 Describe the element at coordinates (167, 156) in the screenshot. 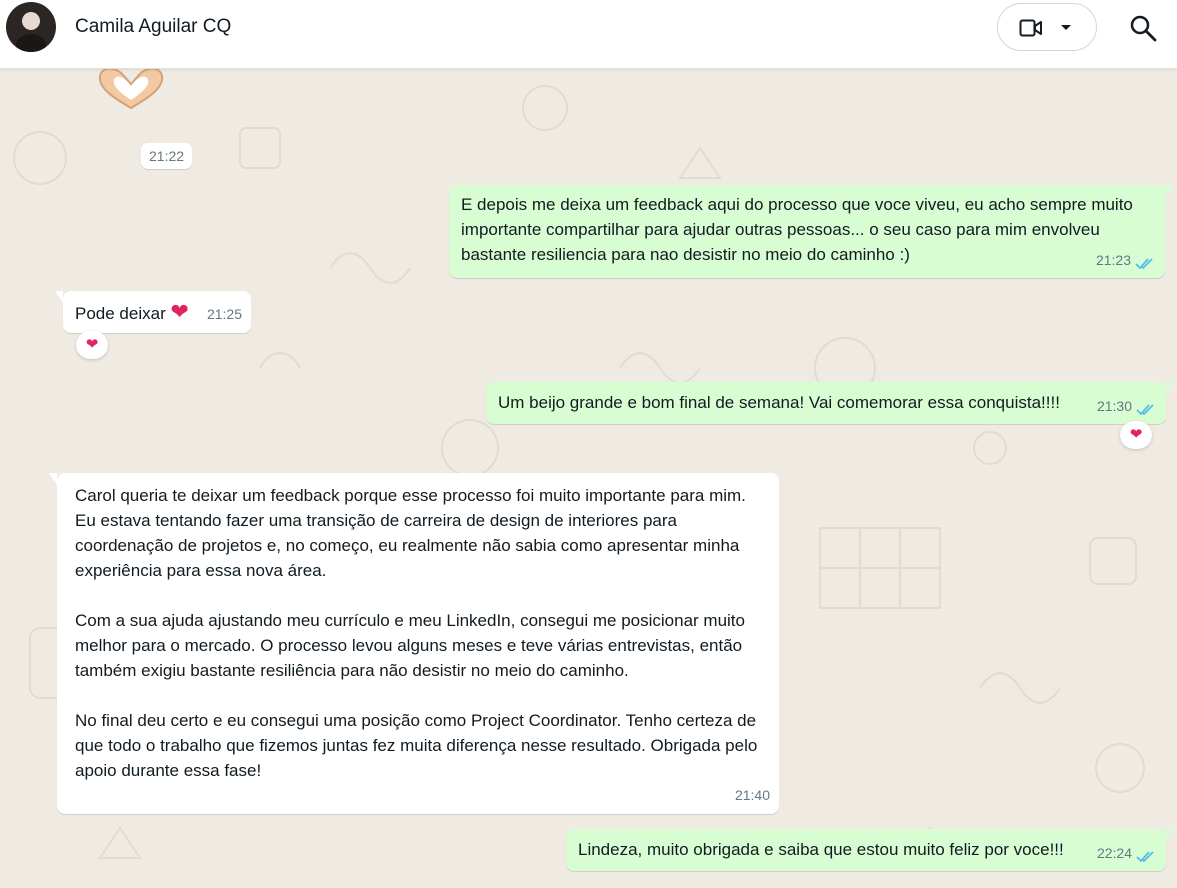

I see `sticker-timestamp: 21:22` at that location.